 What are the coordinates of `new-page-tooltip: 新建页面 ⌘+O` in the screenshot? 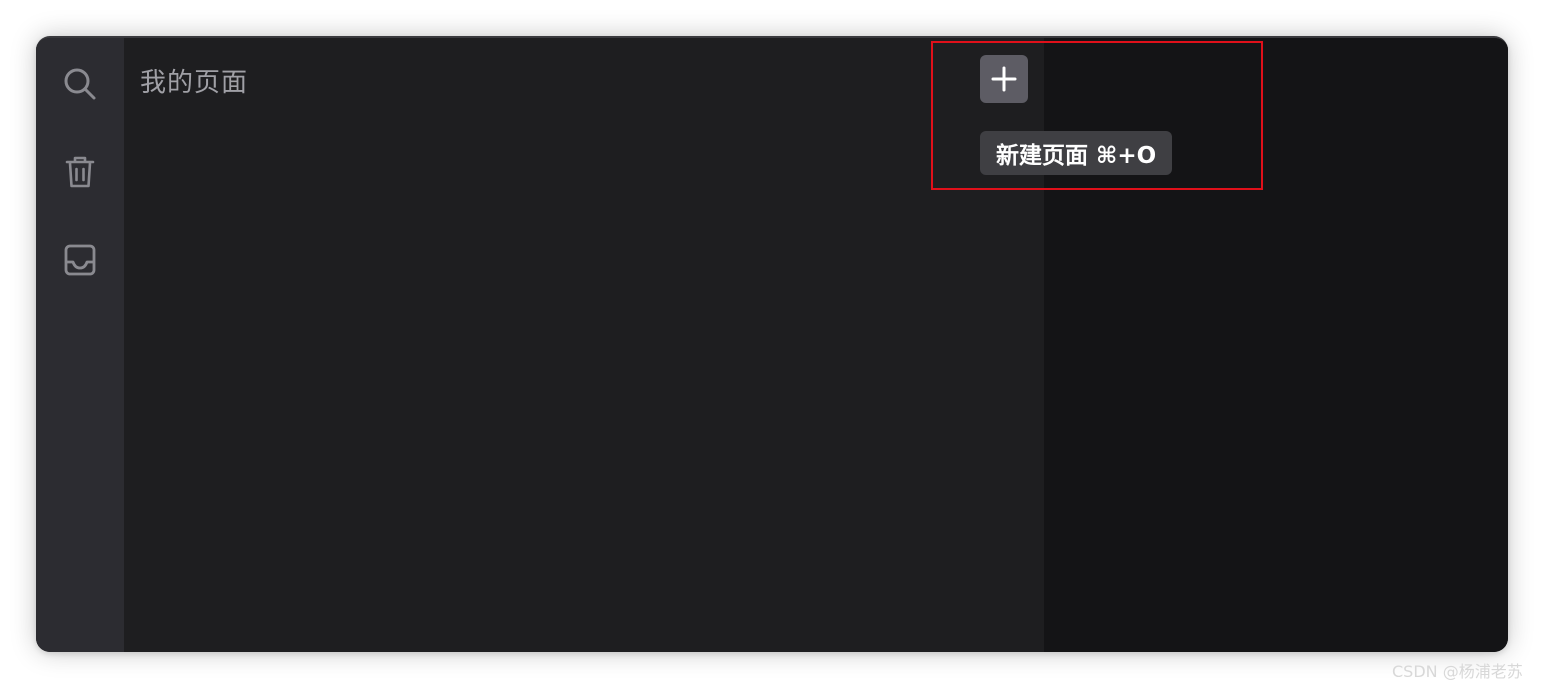 It's located at (1076, 153).